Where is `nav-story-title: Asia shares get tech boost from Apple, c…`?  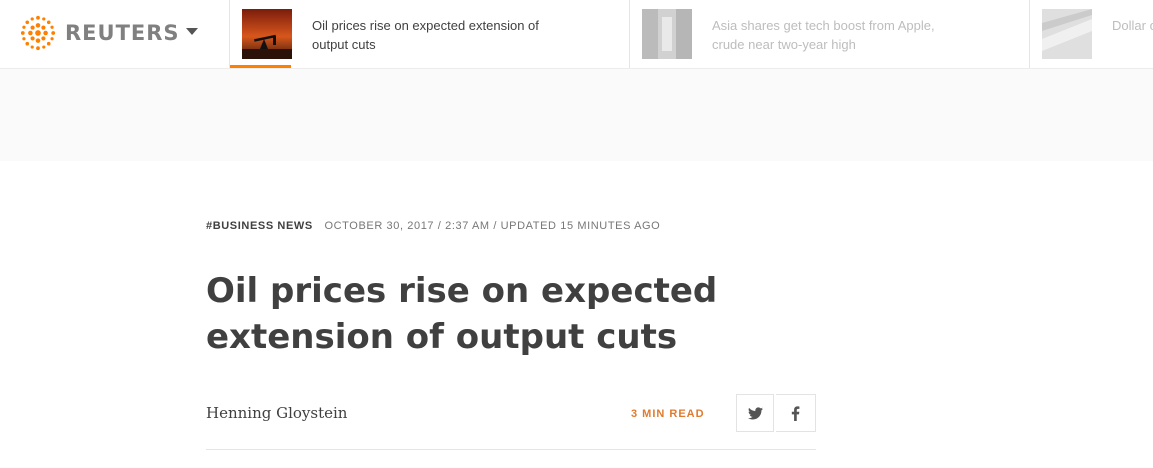
nav-story-title: Asia shares get tech boost from Apple, c… is located at coordinates (823, 35).